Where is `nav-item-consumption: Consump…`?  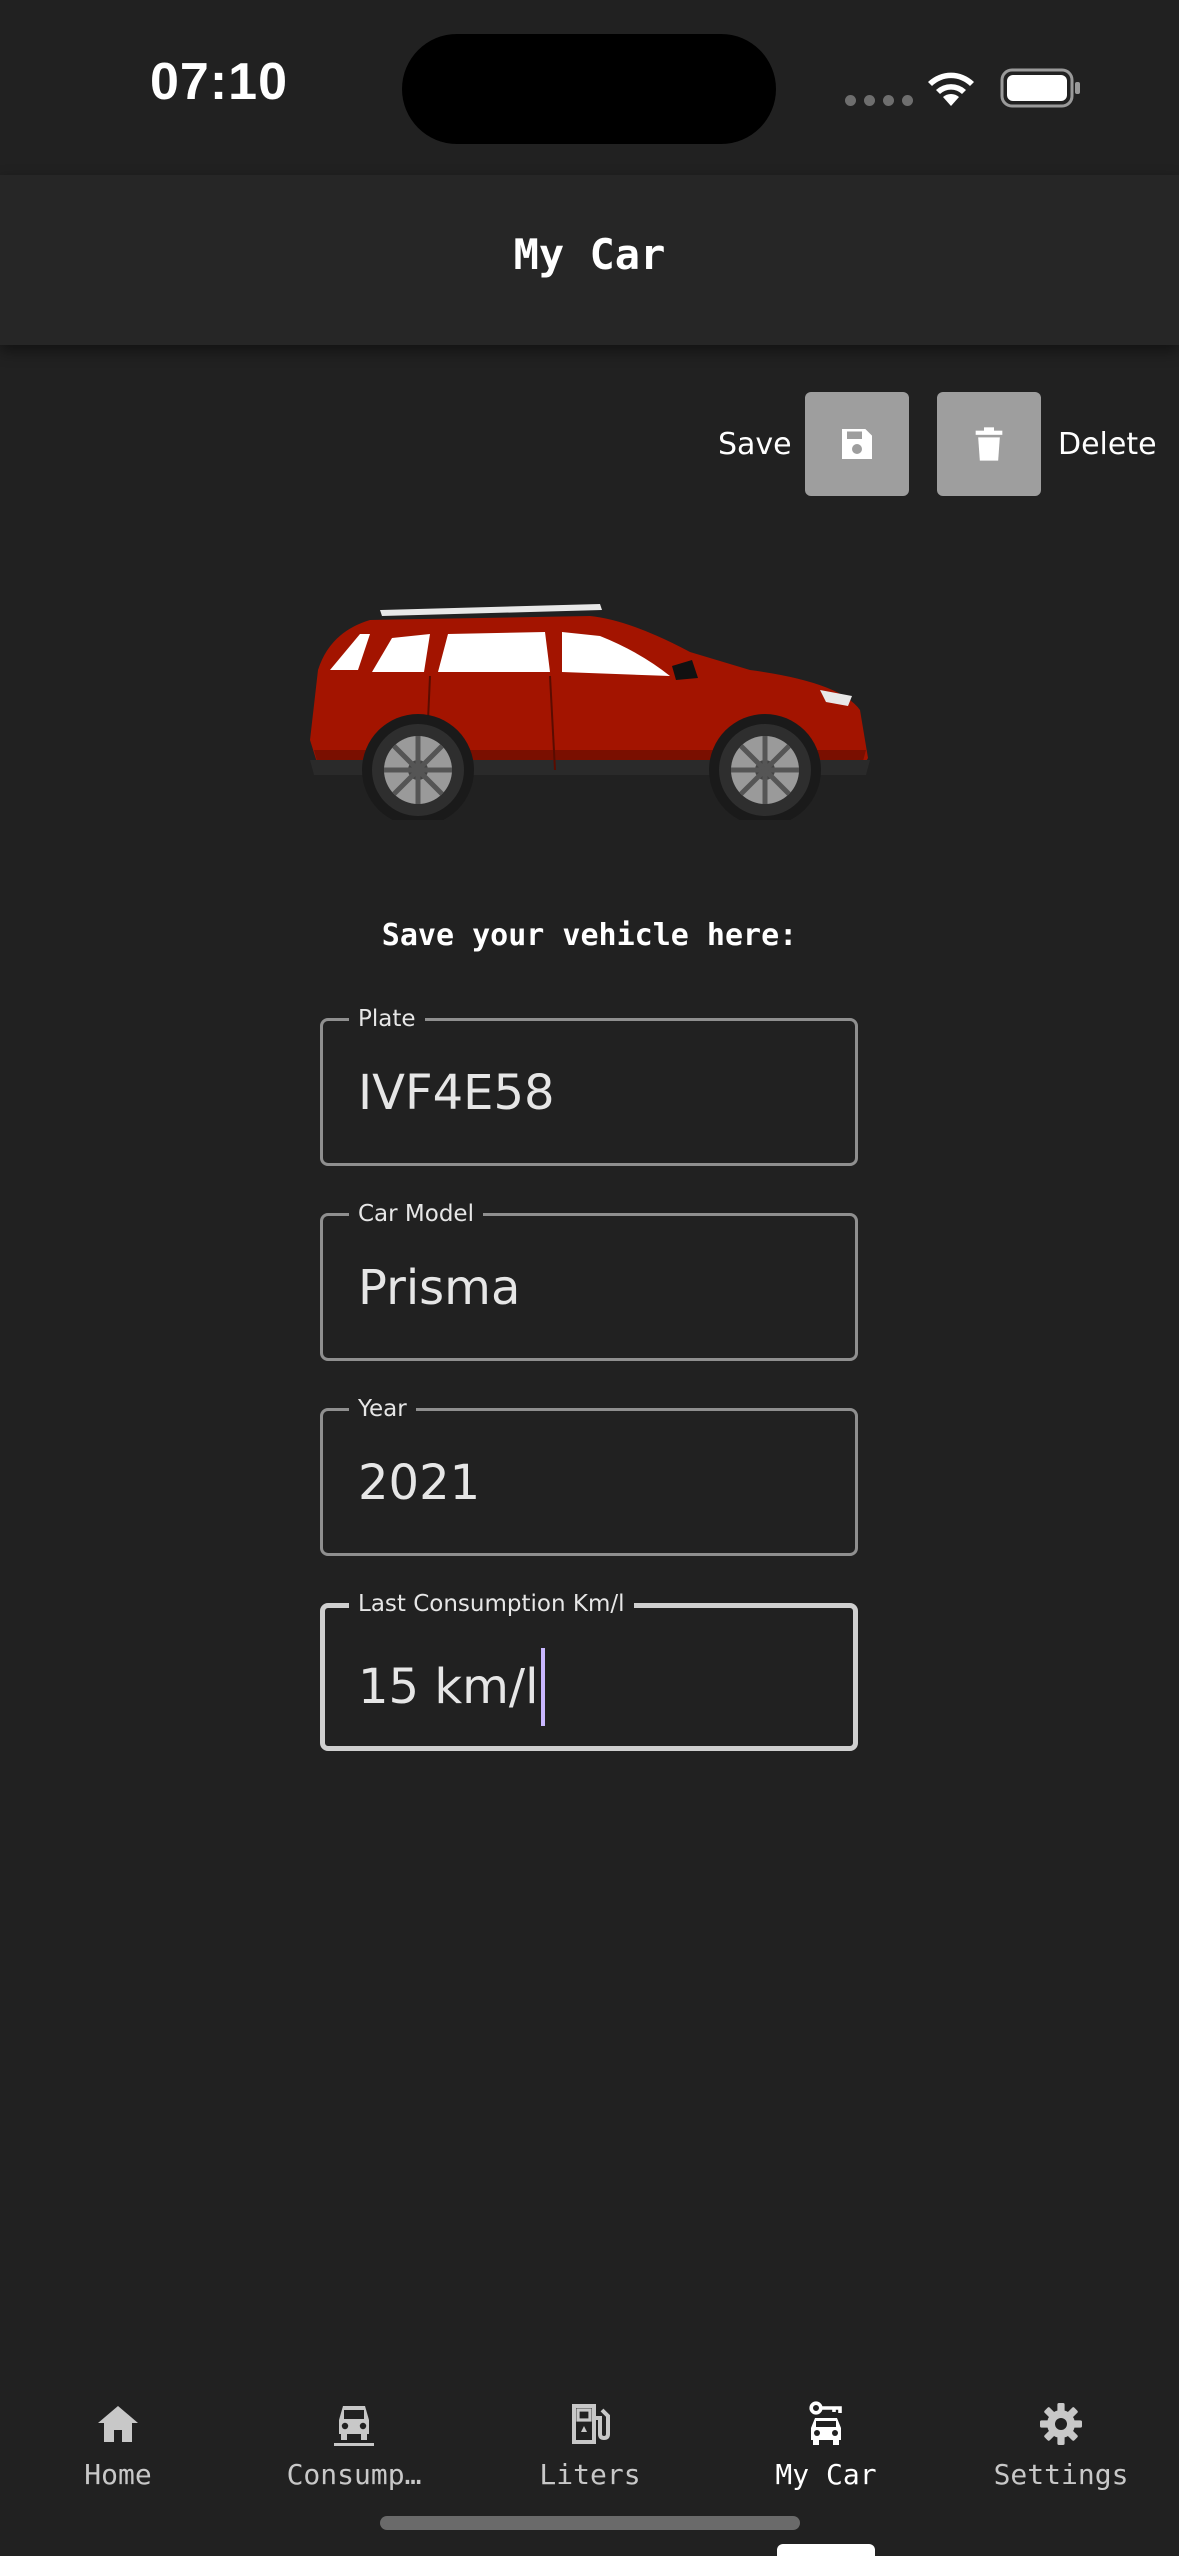
nav-item-consumption: Consump… is located at coordinates (354, 2445).